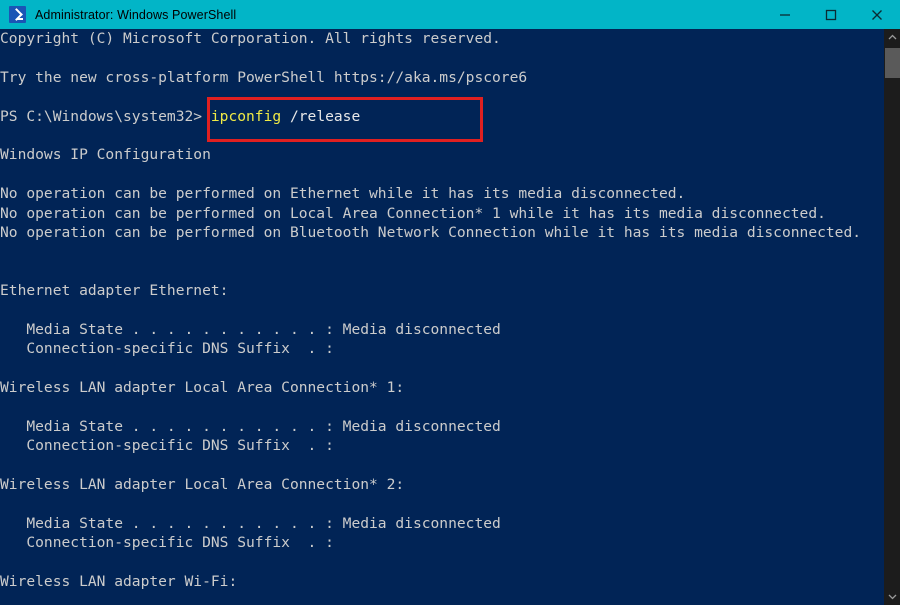 This screenshot has height=605, width=900. What do you see at coordinates (105, 155) in the screenshot?
I see `console-line: Windows IP Configuration` at bounding box center [105, 155].